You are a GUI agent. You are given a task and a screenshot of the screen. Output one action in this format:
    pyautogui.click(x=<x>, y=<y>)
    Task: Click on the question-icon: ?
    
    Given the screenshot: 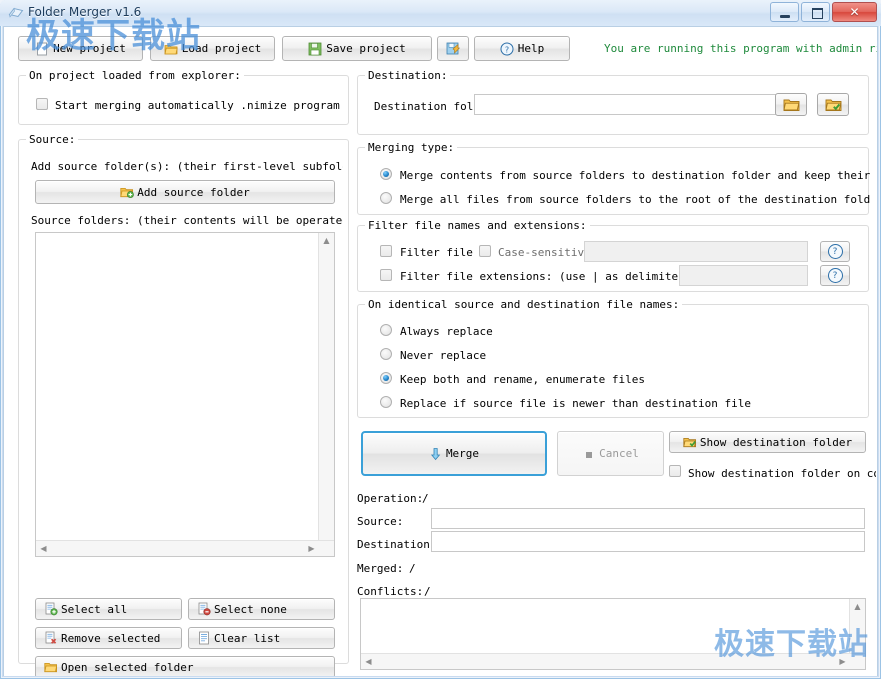 What is the action you would take?
    pyautogui.click(x=835, y=251)
    